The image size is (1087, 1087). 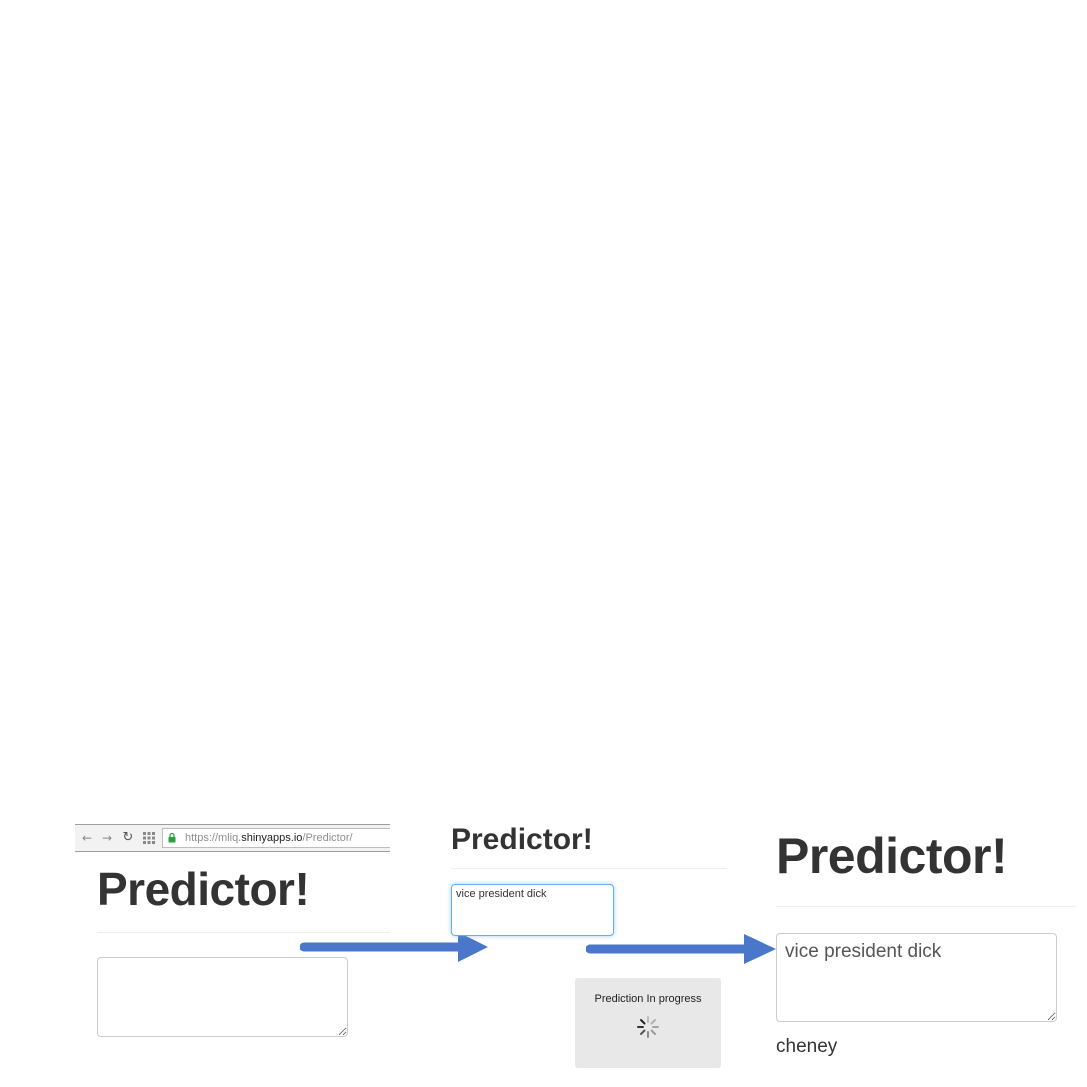 I want to click on back-icon: ←, so click(x=87, y=838).